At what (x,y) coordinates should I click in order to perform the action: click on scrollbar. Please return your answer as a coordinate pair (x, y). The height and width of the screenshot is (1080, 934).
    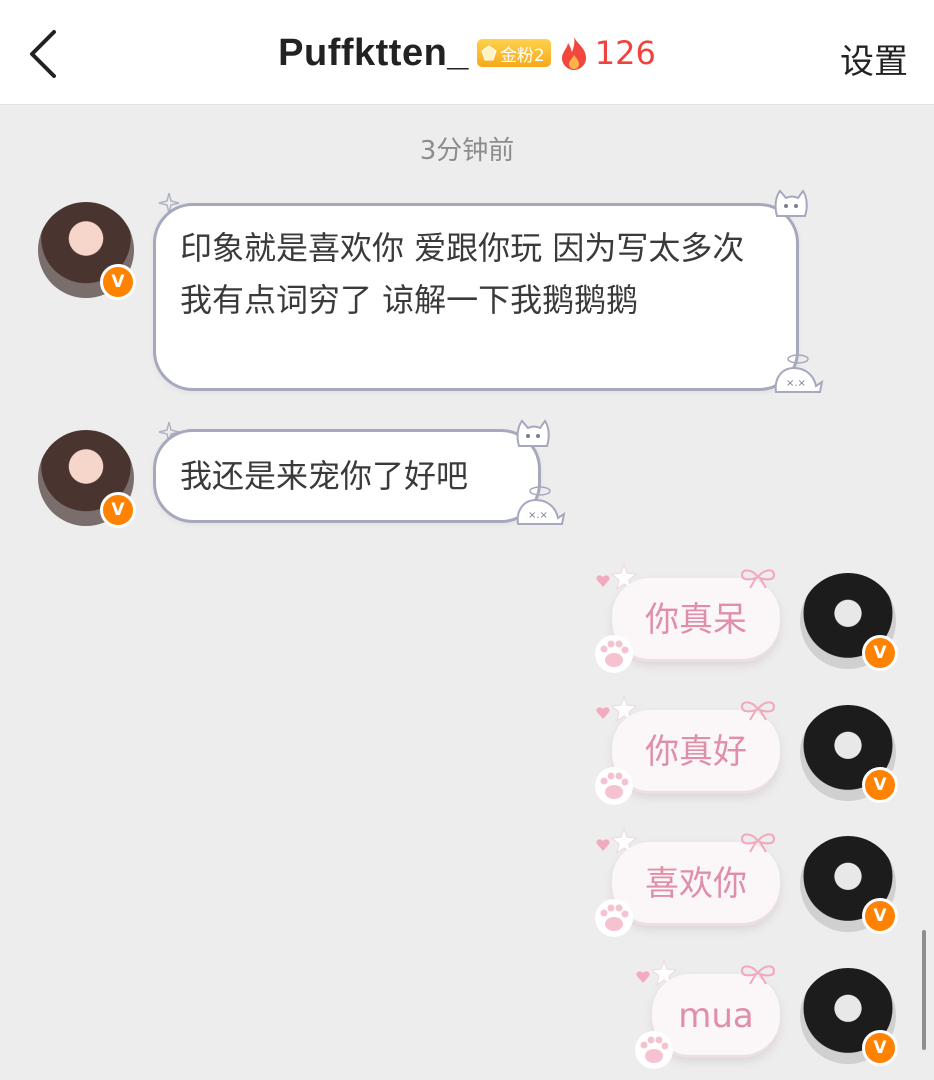
    Looking at the image, I should click on (924, 990).